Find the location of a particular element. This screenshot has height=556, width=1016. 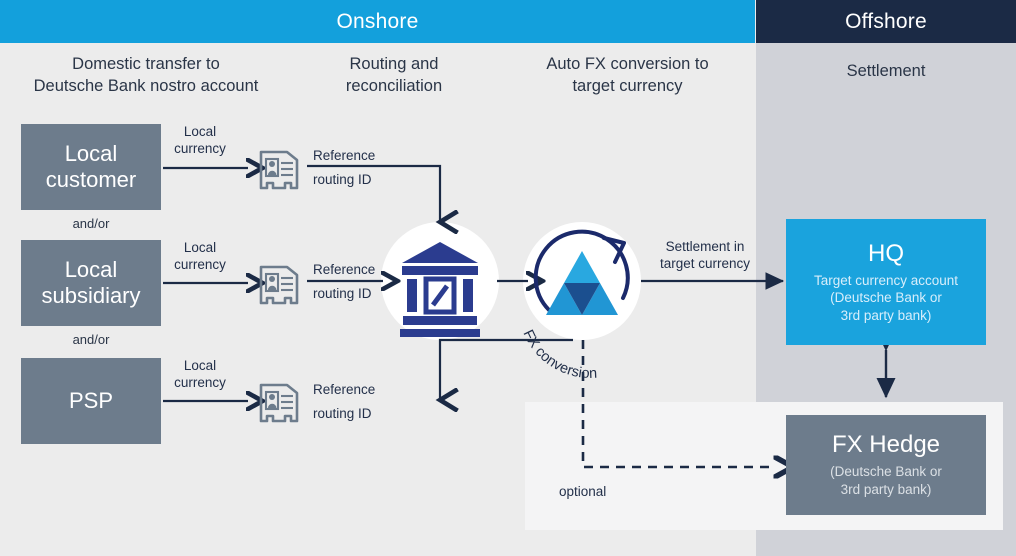

source-box-local-subsidiary: Local subsidiary is located at coordinates (91, 283).